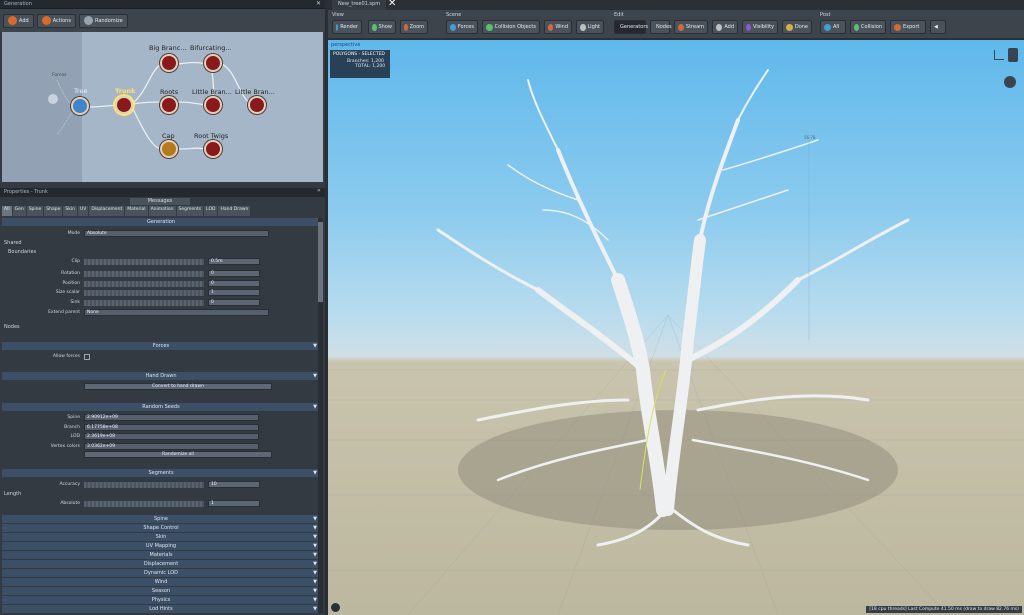 This screenshot has width=1024, height=615. I want to click on zoom-button: Zoom, so click(414, 27).